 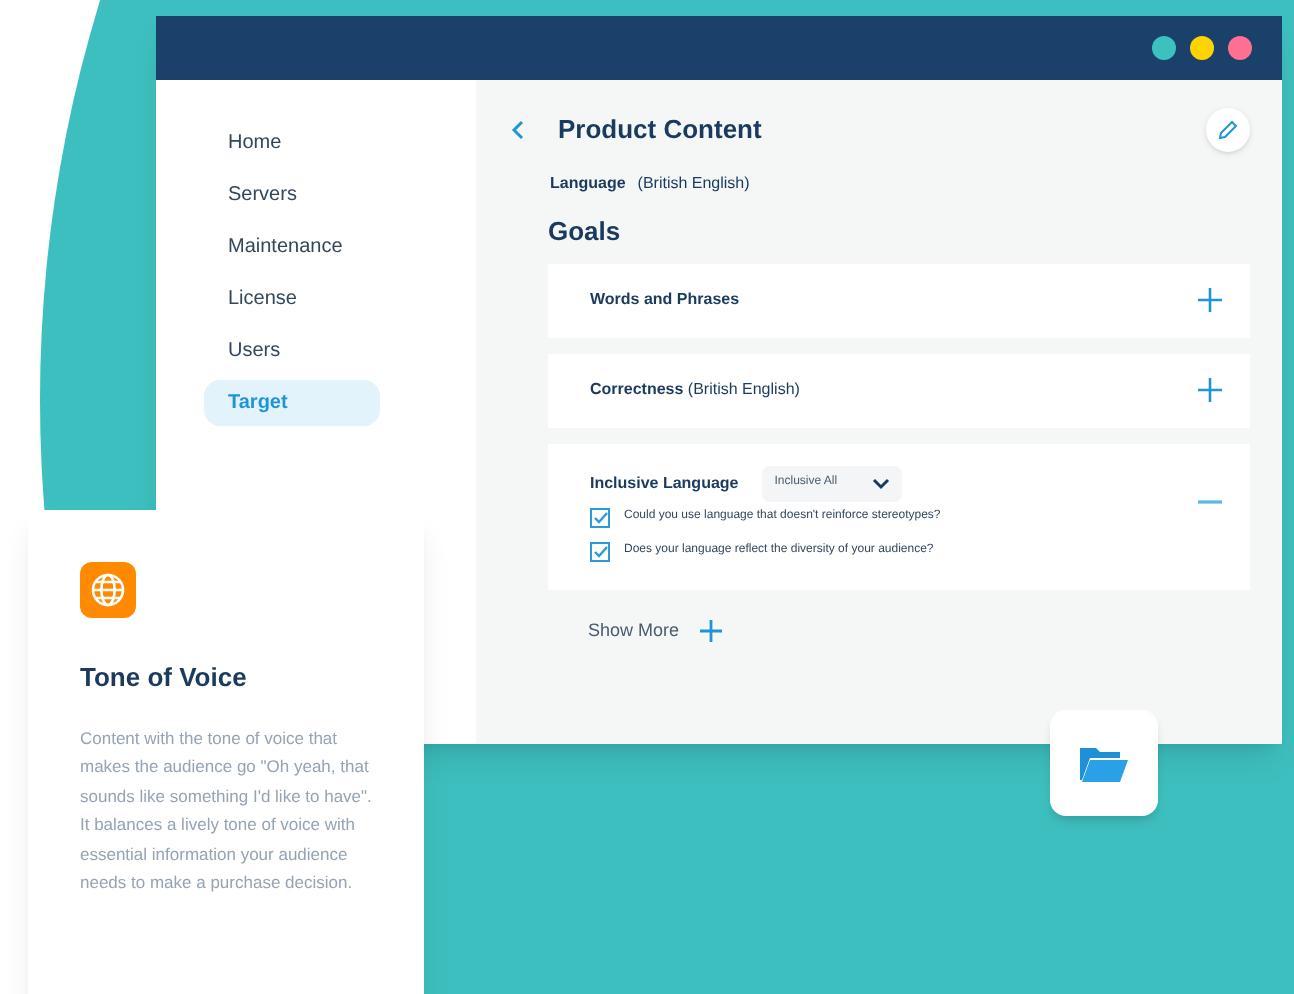 What do you see at coordinates (518, 130) in the screenshot?
I see `back-chevron-icon` at bounding box center [518, 130].